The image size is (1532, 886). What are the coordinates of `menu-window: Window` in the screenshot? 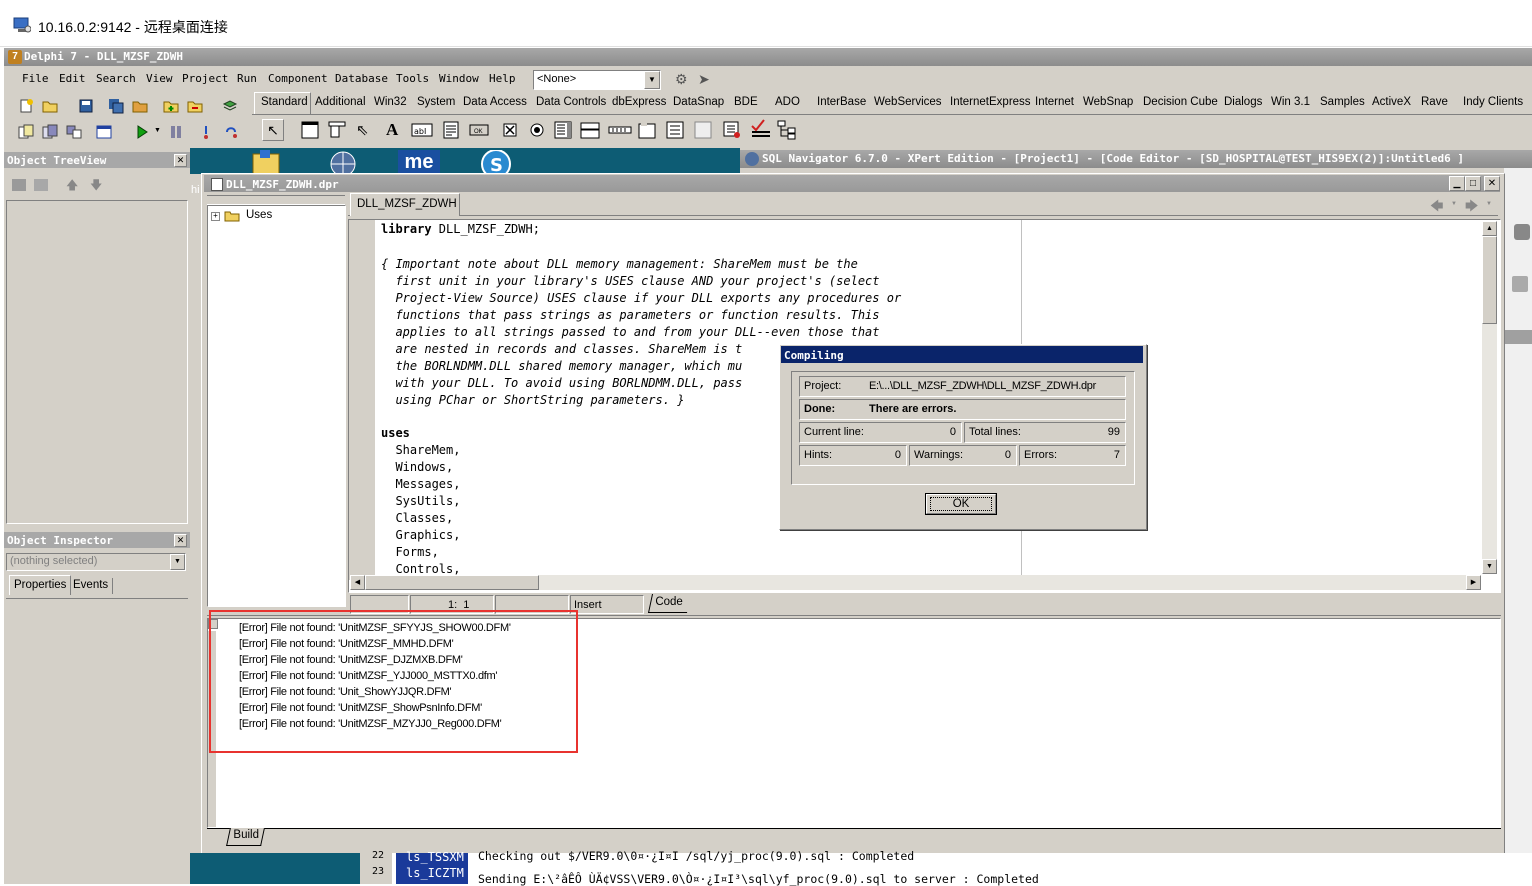 It's located at (459, 78).